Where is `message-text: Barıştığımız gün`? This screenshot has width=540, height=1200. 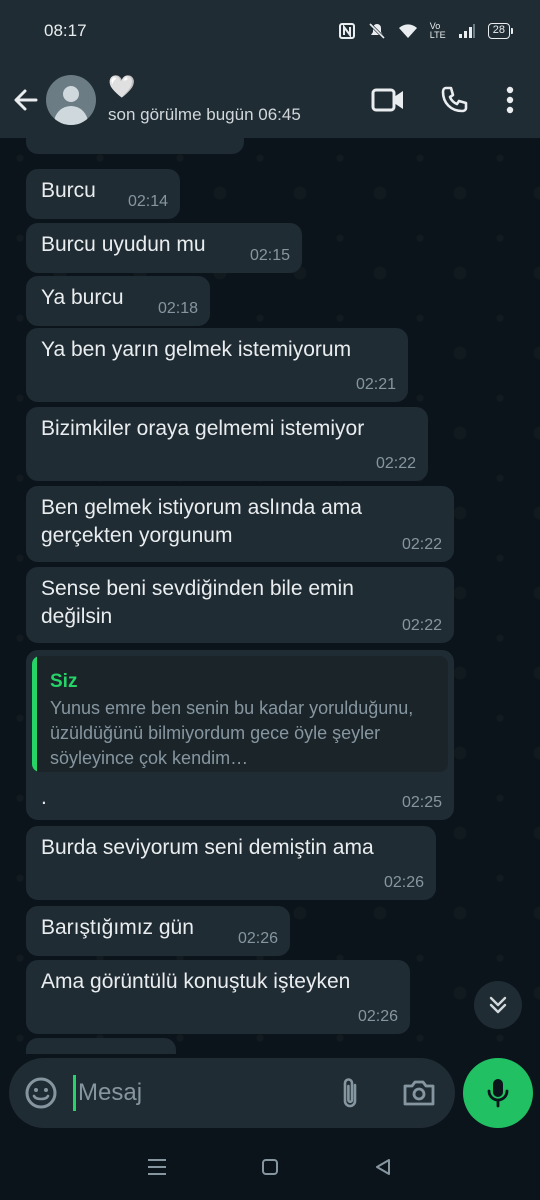 message-text: Barıştığımız gün is located at coordinates (117, 927).